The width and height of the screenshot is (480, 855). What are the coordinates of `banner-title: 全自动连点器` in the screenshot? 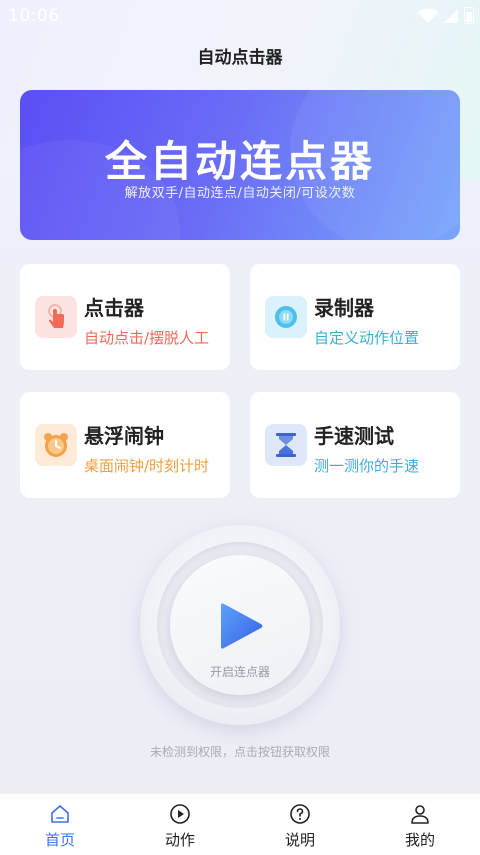 It's located at (239, 161).